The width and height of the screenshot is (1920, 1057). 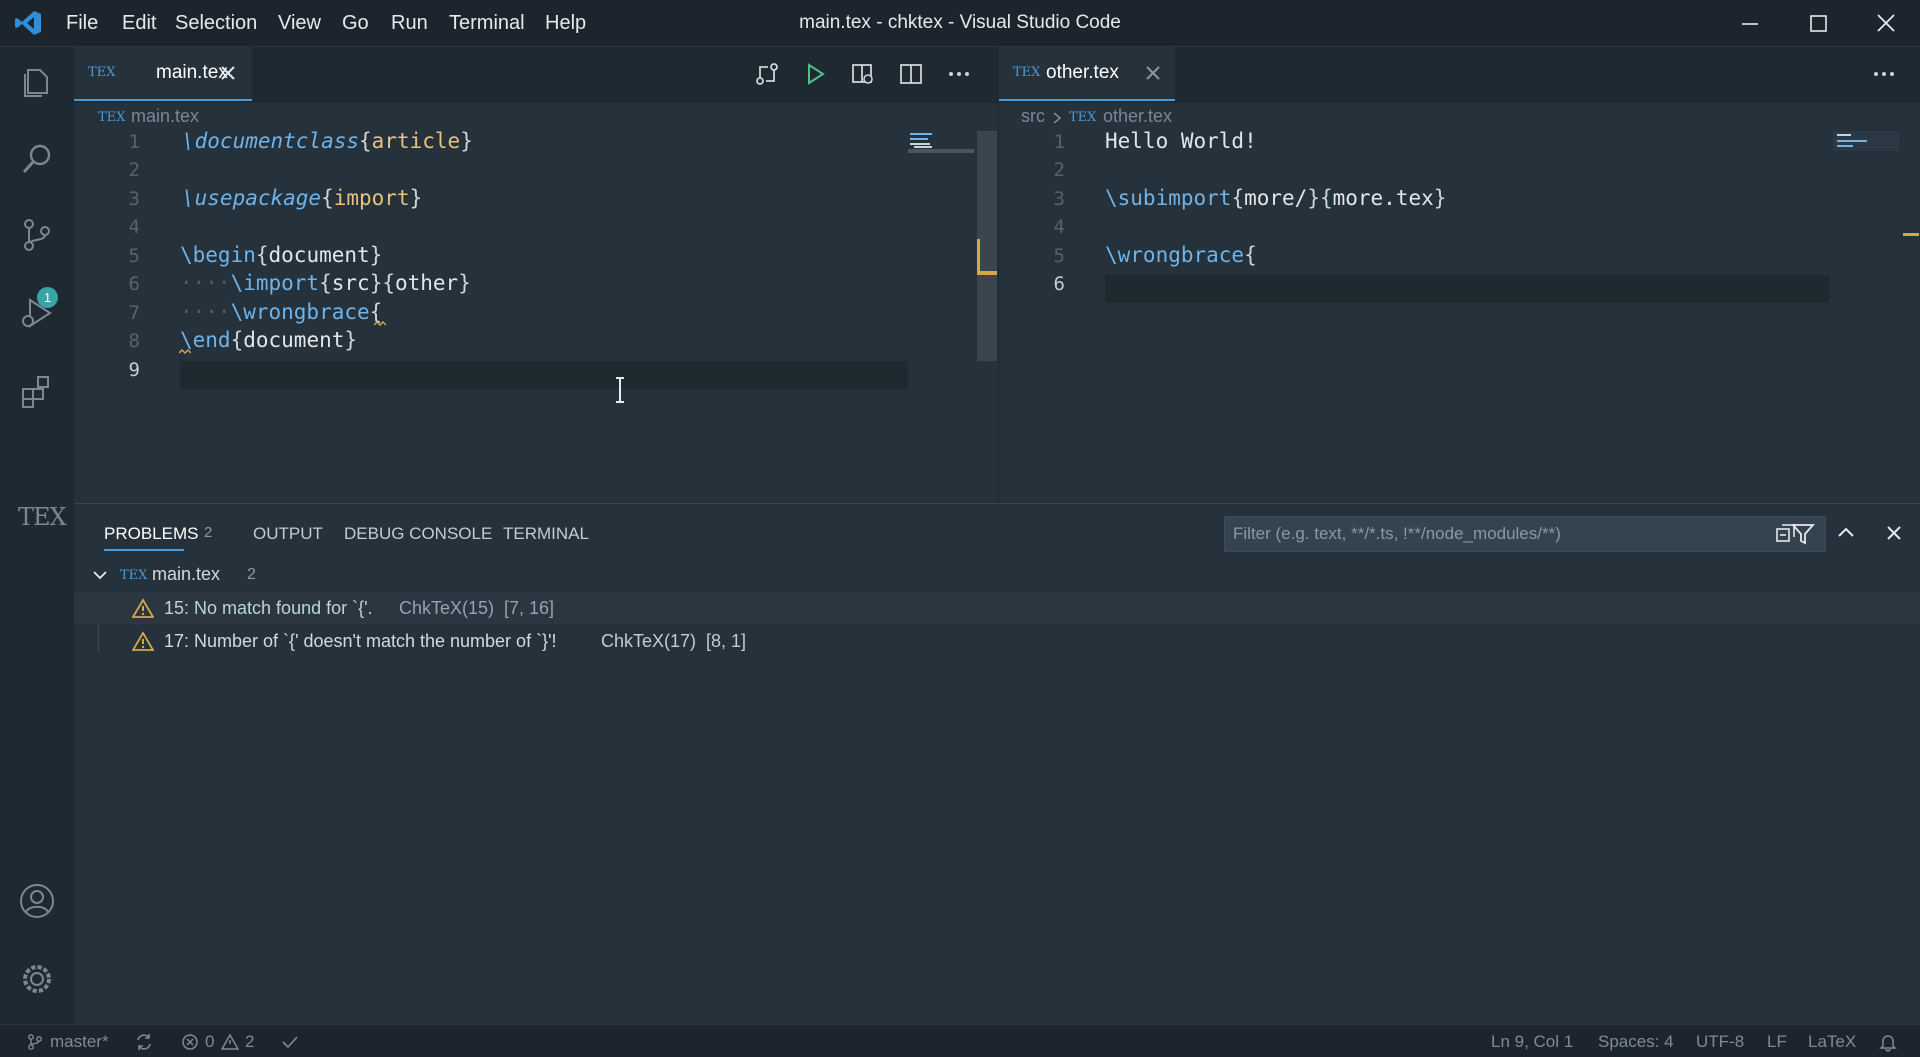 What do you see at coordinates (163, 74) in the screenshot?
I see `tab-main-tex: TEX main.tex` at bounding box center [163, 74].